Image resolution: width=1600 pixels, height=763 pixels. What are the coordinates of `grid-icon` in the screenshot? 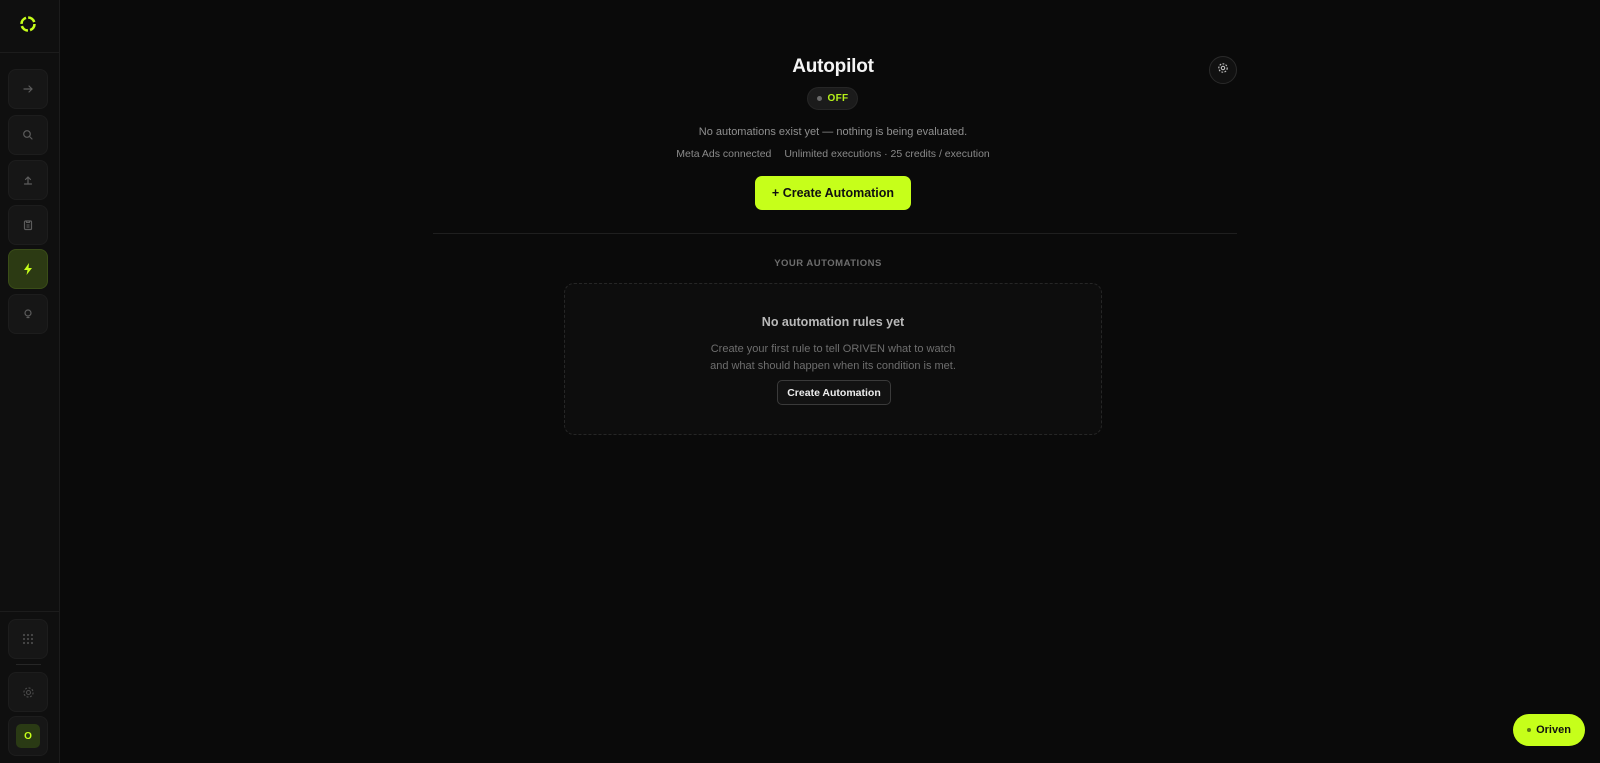 It's located at (28, 639).